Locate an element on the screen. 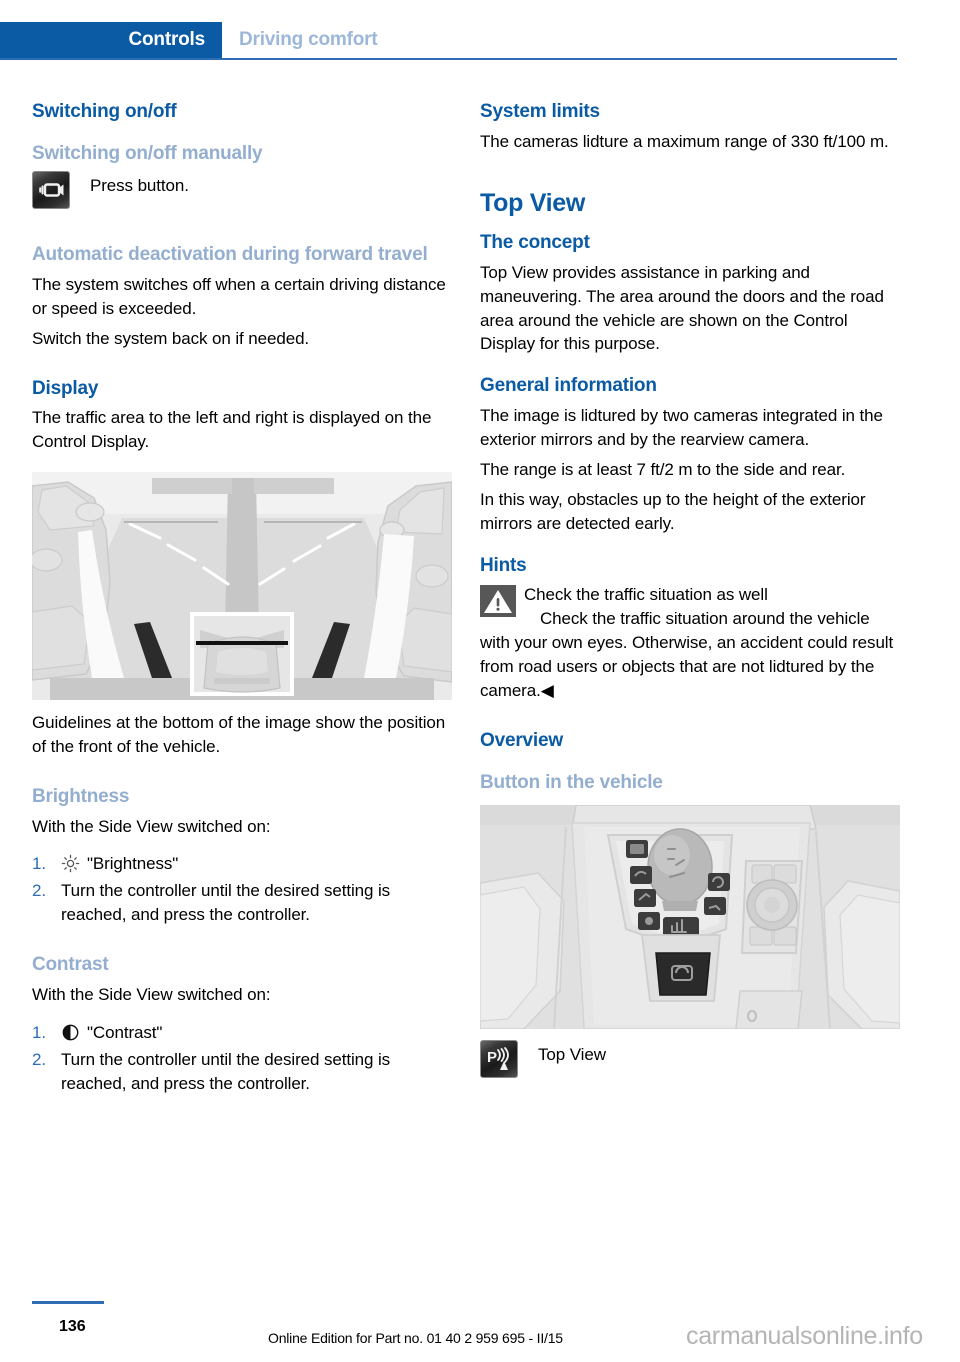  chapter-title-top-view: Top View is located at coordinates (533, 202).